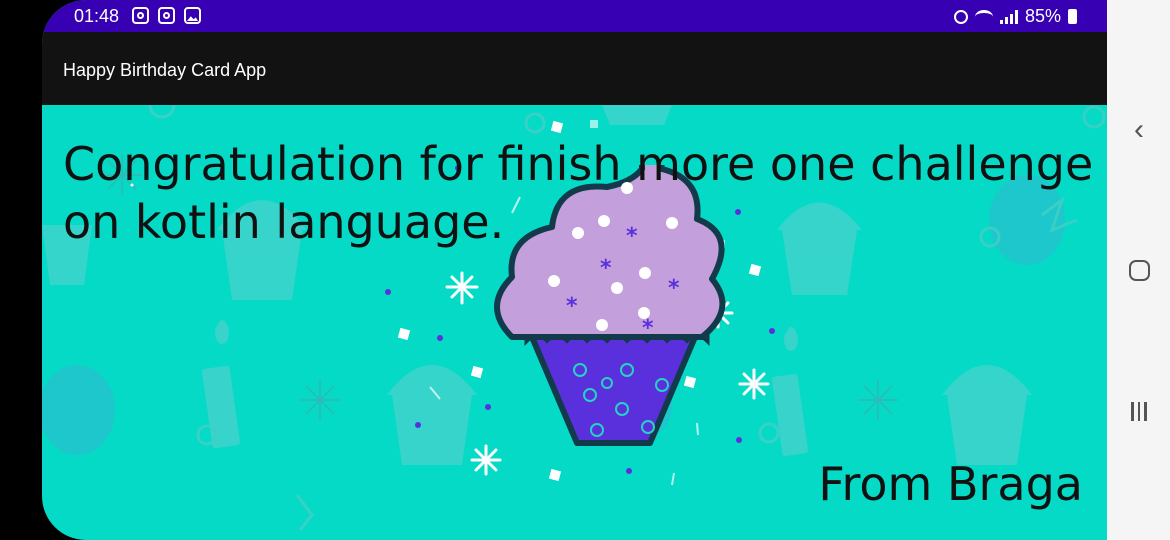 Image resolution: width=1170 pixels, height=540 pixels. I want to click on image-icon, so click(192, 15).